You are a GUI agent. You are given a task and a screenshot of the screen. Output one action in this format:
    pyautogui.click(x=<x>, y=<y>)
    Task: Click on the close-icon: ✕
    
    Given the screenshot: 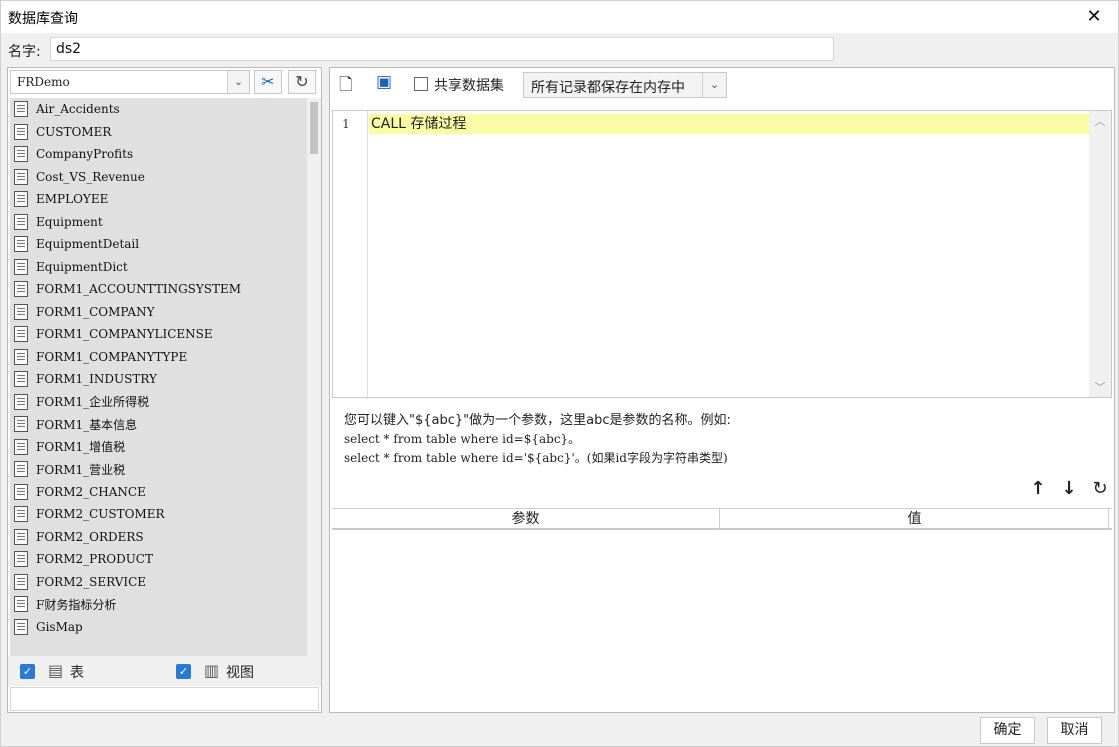 What is the action you would take?
    pyautogui.click(x=1094, y=17)
    